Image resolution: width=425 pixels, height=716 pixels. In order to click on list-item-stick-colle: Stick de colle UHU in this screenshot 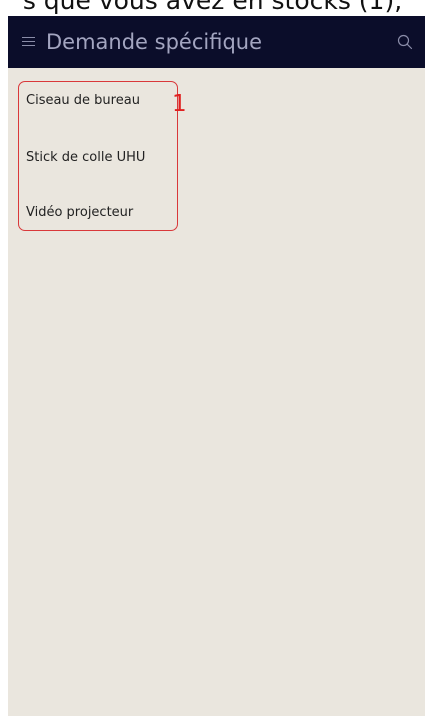, I will do `click(85, 158)`.